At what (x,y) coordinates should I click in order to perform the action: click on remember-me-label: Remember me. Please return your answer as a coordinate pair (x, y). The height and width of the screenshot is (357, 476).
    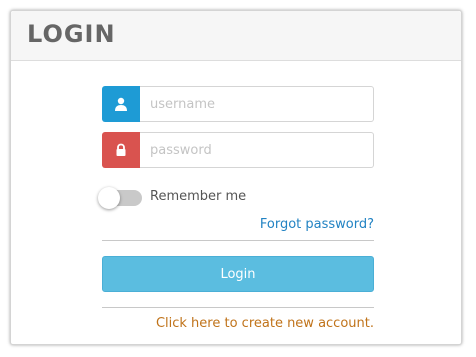
    Looking at the image, I should click on (198, 196).